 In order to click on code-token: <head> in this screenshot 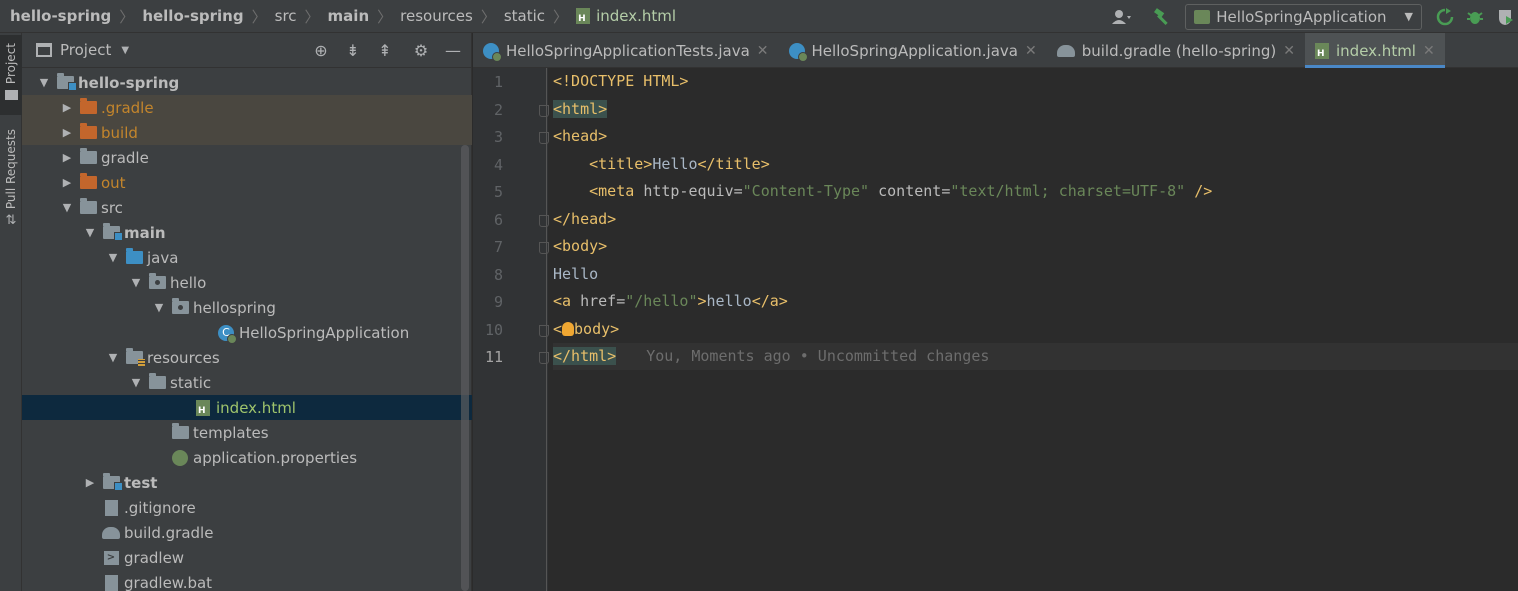, I will do `click(580, 136)`.